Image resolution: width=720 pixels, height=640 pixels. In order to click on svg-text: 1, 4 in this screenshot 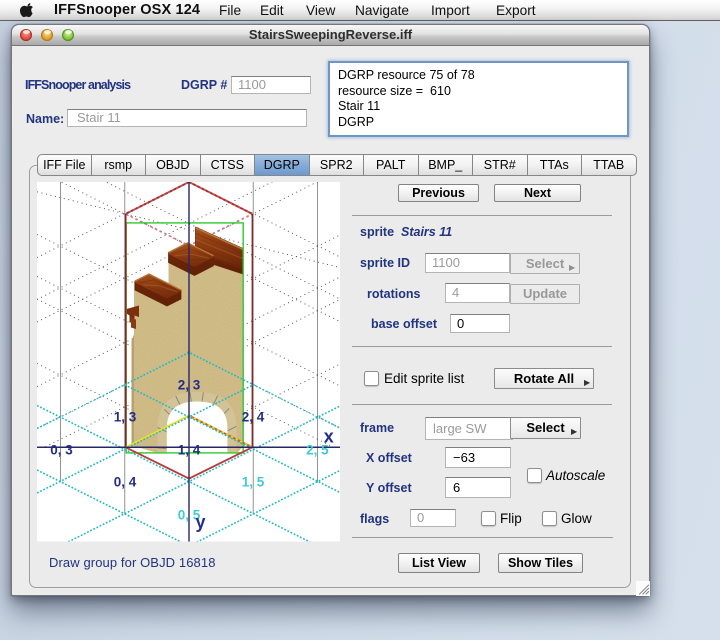, I will do `click(189, 450)`.